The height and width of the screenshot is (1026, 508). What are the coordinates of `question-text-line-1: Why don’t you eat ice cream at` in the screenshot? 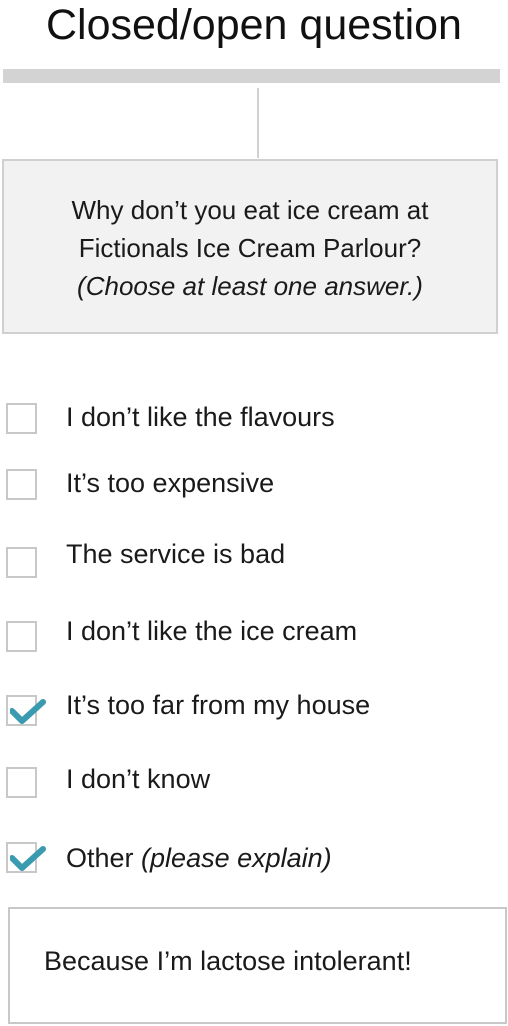 It's located at (250, 210).